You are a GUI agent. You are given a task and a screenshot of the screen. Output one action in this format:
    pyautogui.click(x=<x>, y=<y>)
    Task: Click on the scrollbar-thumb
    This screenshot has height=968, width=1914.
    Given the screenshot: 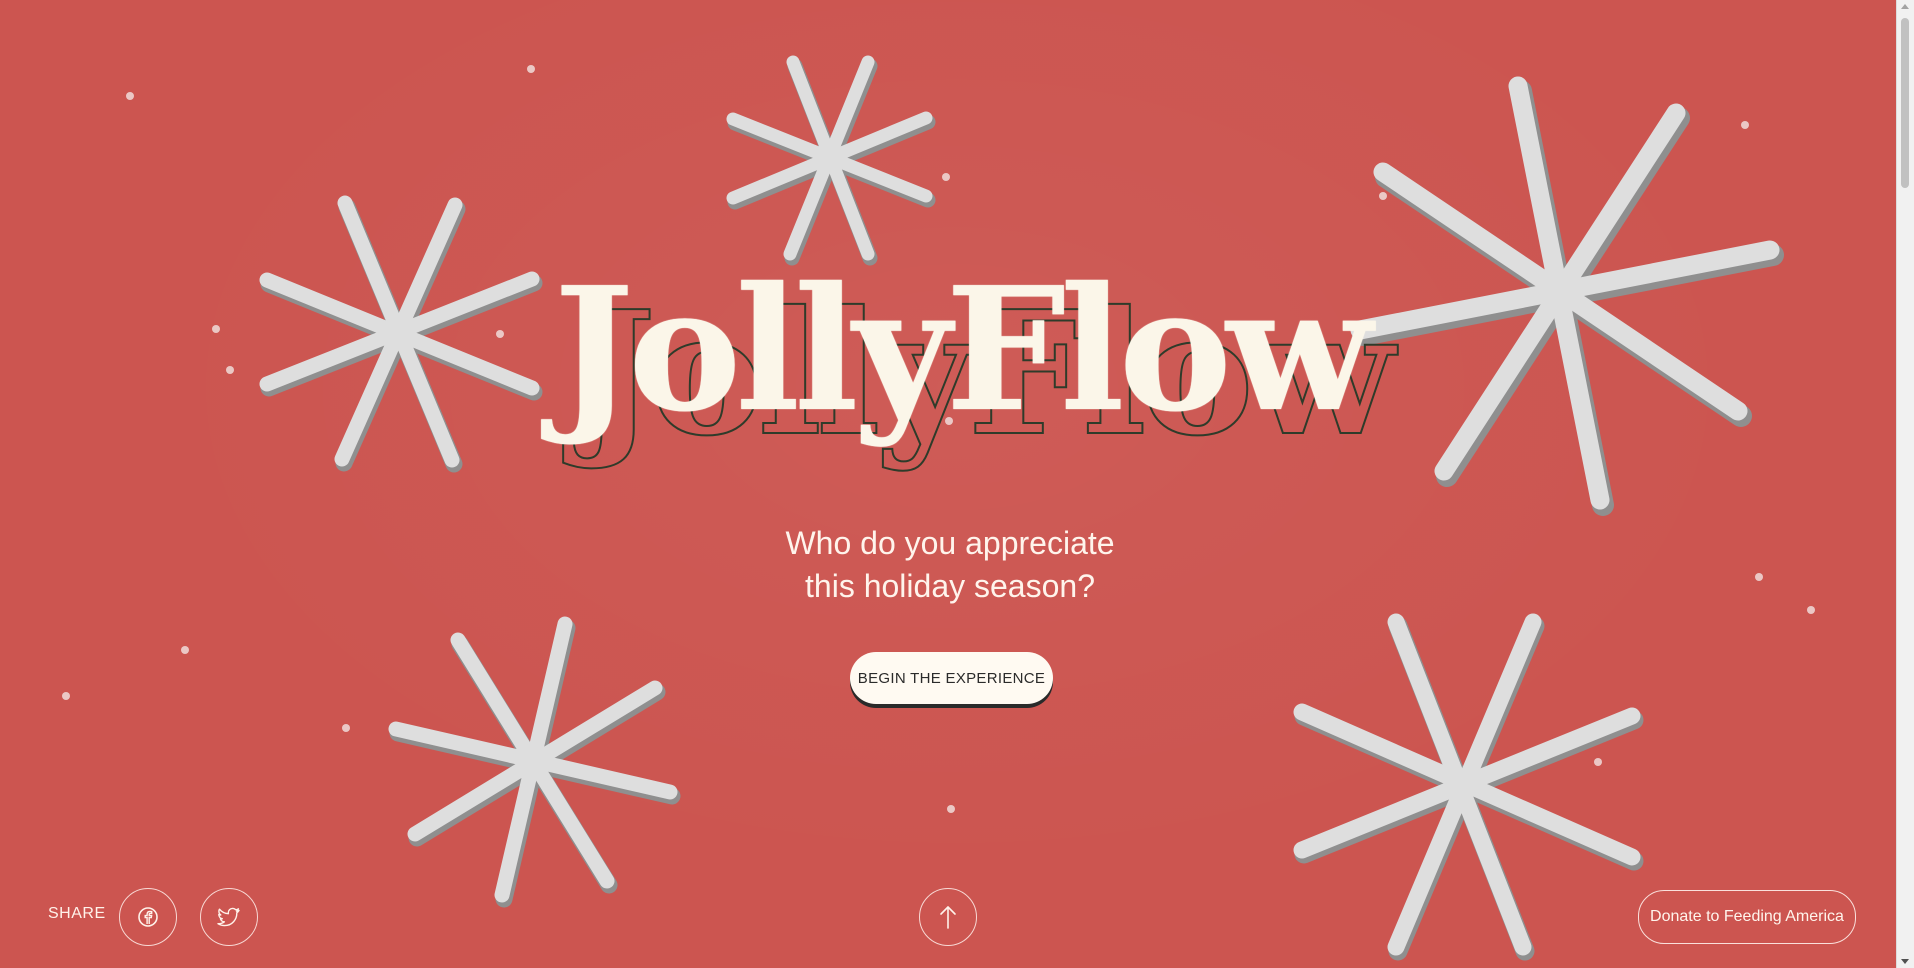 What is the action you would take?
    pyautogui.click(x=1905, y=103)
    